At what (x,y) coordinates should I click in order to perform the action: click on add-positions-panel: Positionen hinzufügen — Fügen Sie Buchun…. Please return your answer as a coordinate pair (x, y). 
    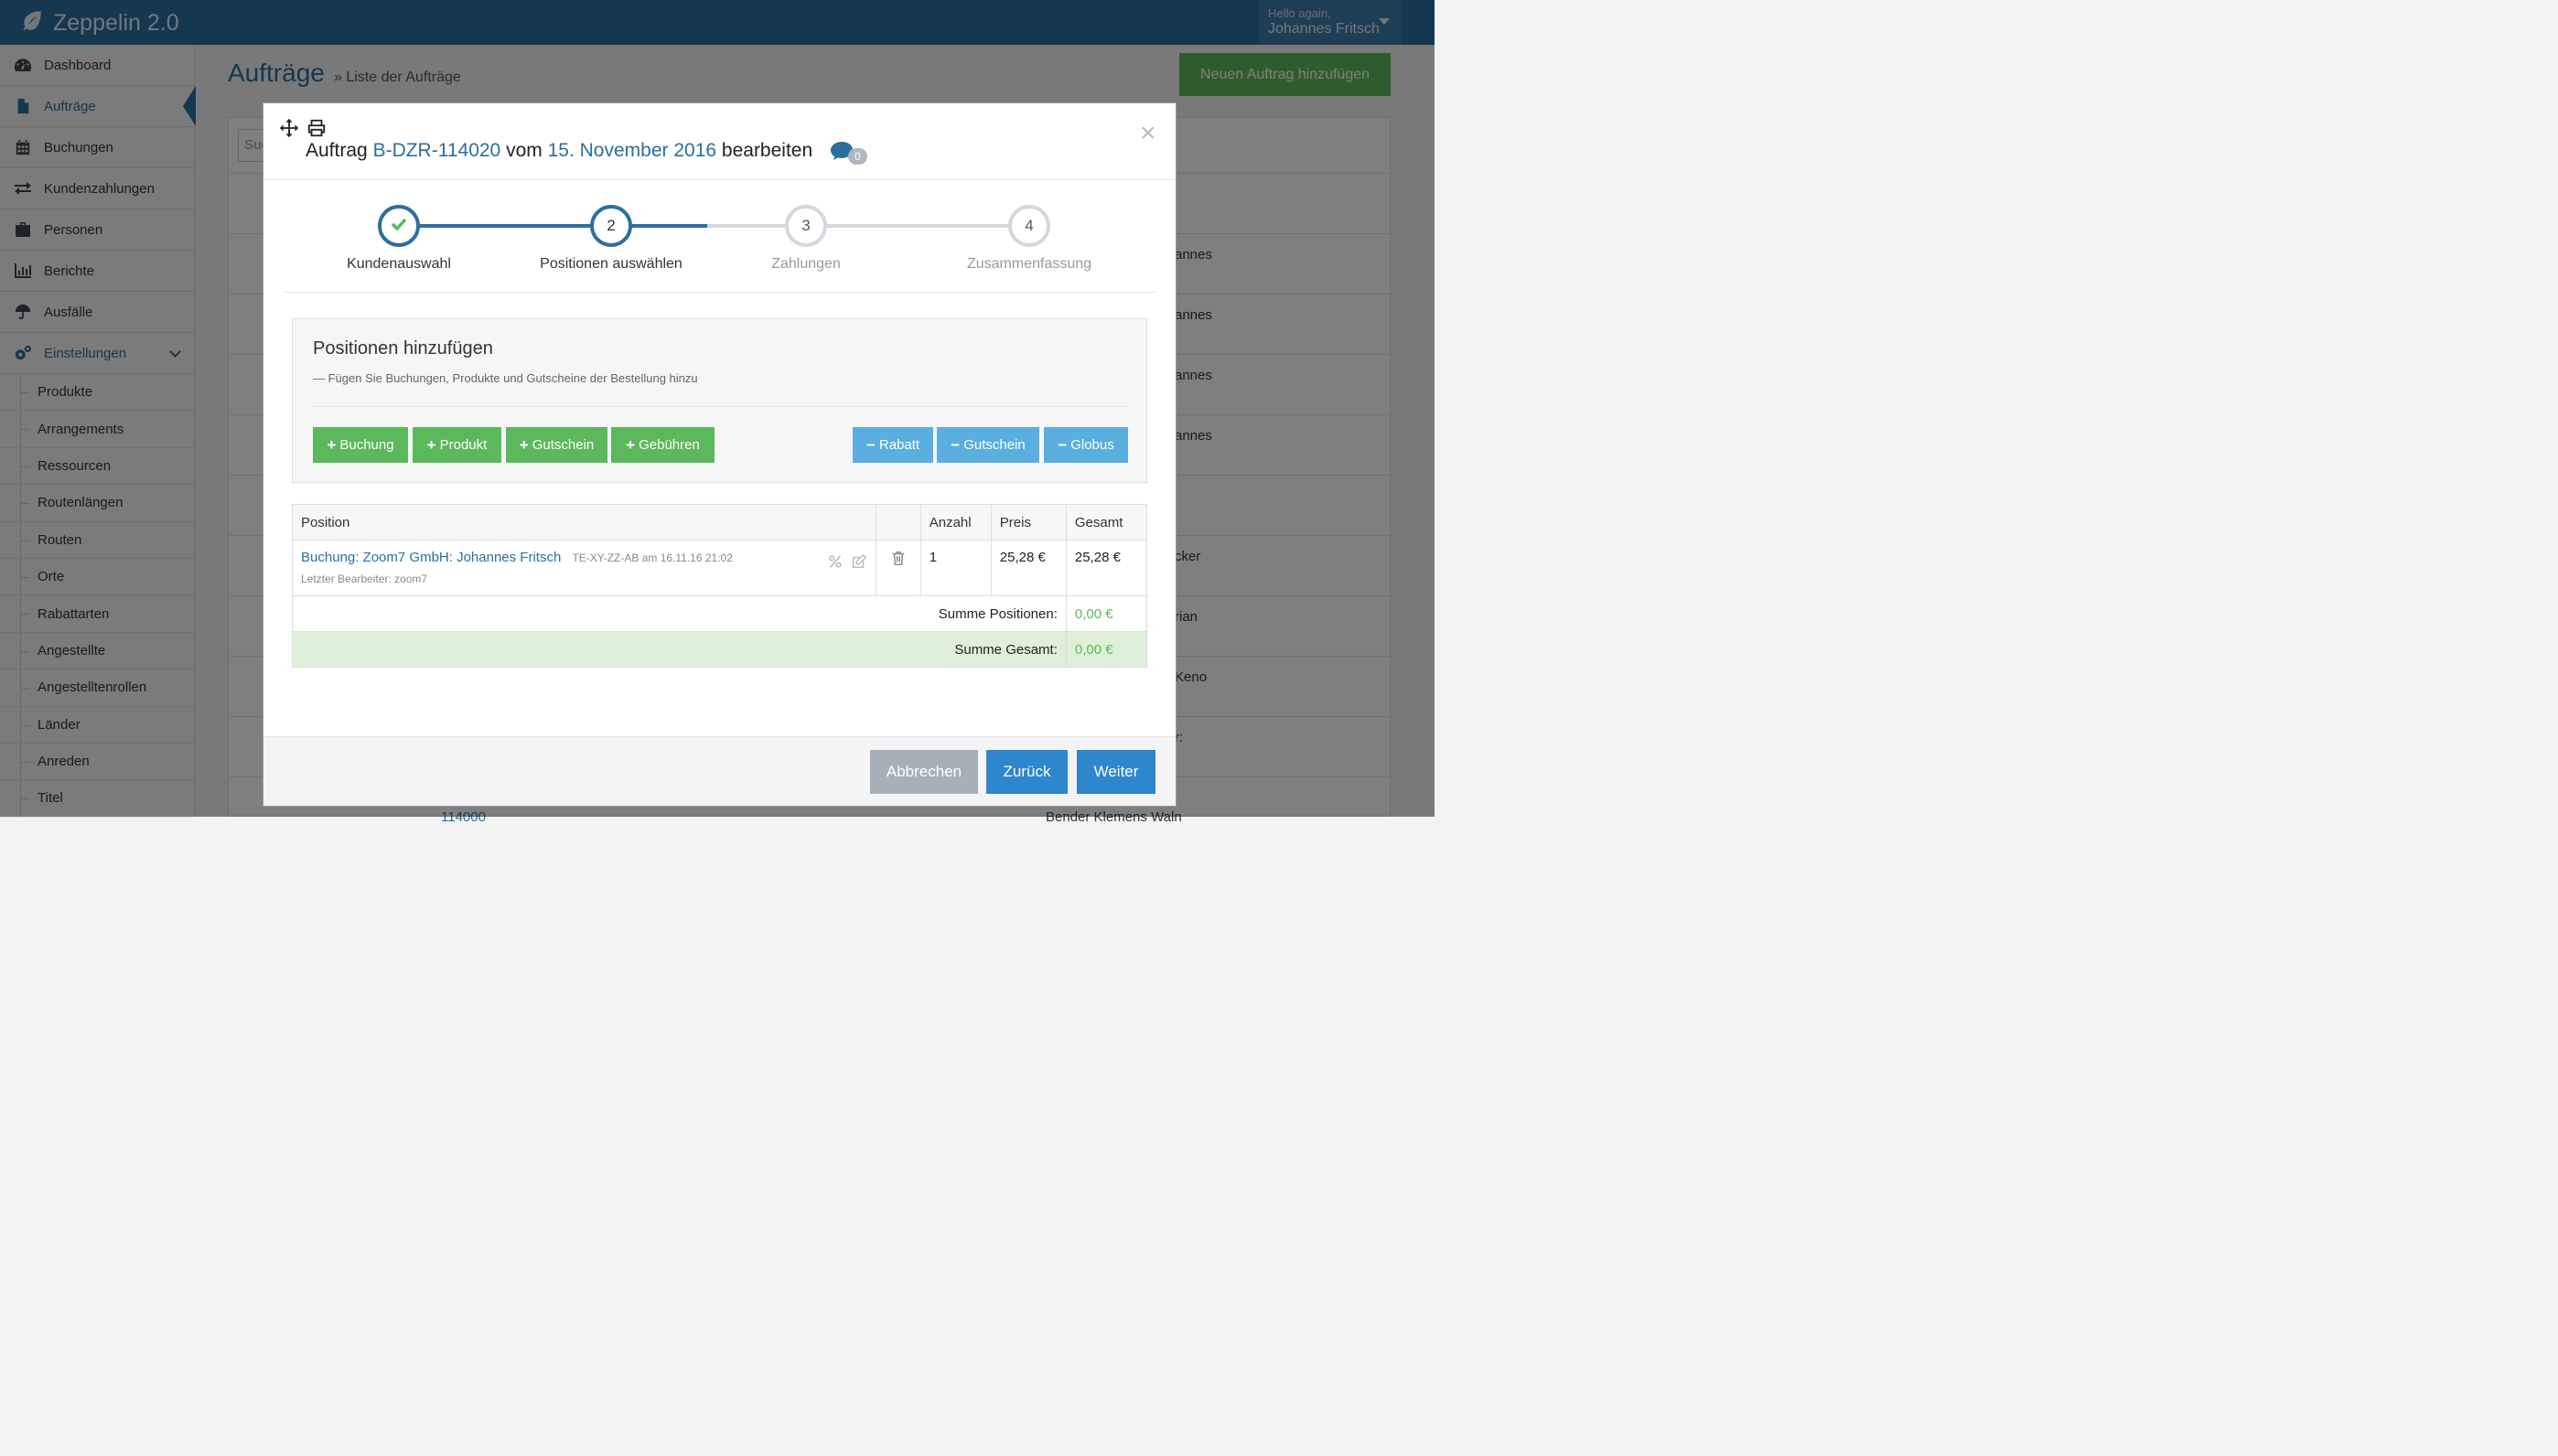
    Looking at the image, I should click on (719, 400).